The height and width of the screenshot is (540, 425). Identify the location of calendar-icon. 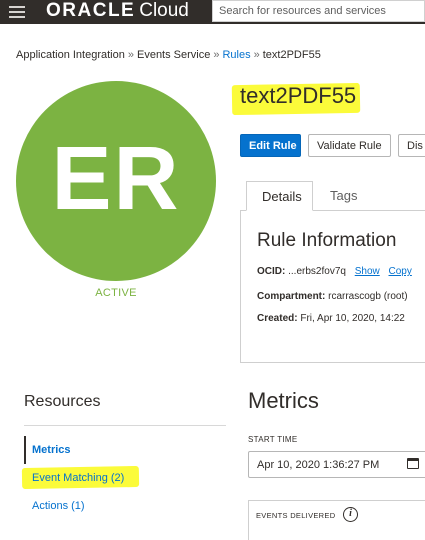
(413, 463).